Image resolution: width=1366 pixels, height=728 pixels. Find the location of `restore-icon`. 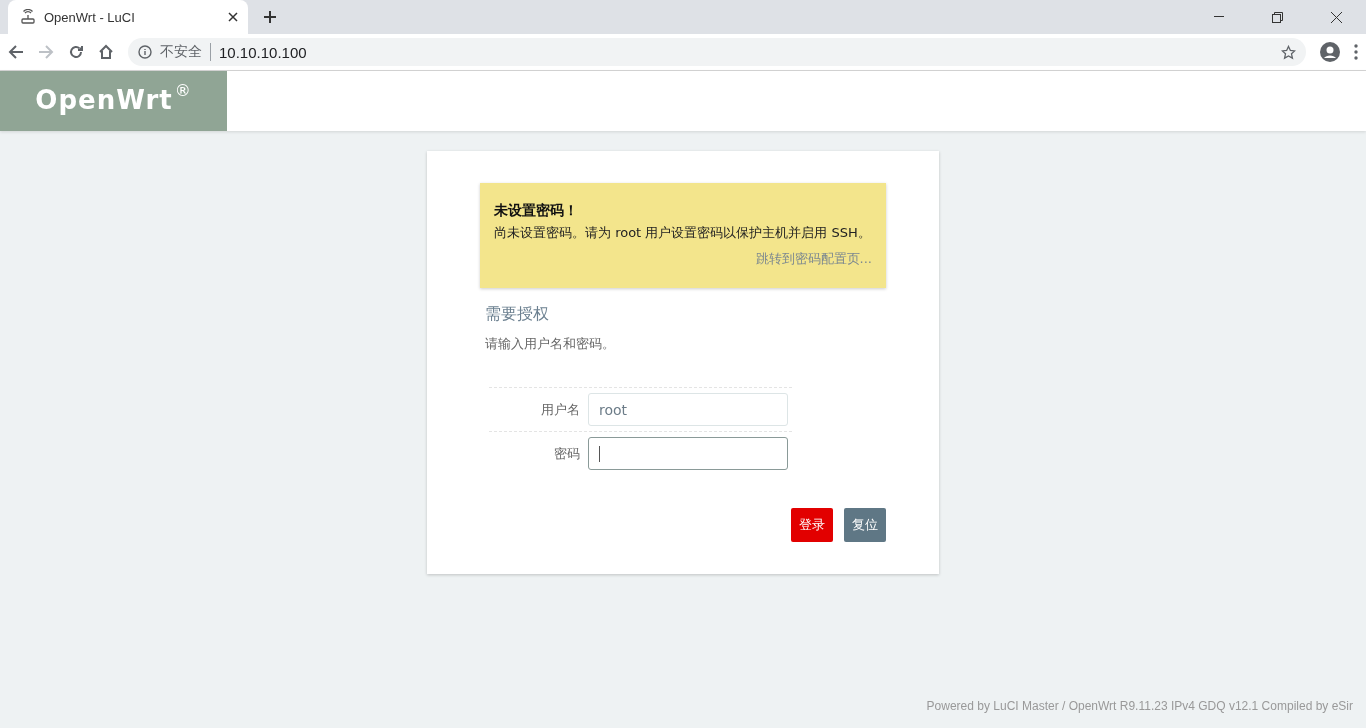

restore-icon is located at coordinates (1277, 17).